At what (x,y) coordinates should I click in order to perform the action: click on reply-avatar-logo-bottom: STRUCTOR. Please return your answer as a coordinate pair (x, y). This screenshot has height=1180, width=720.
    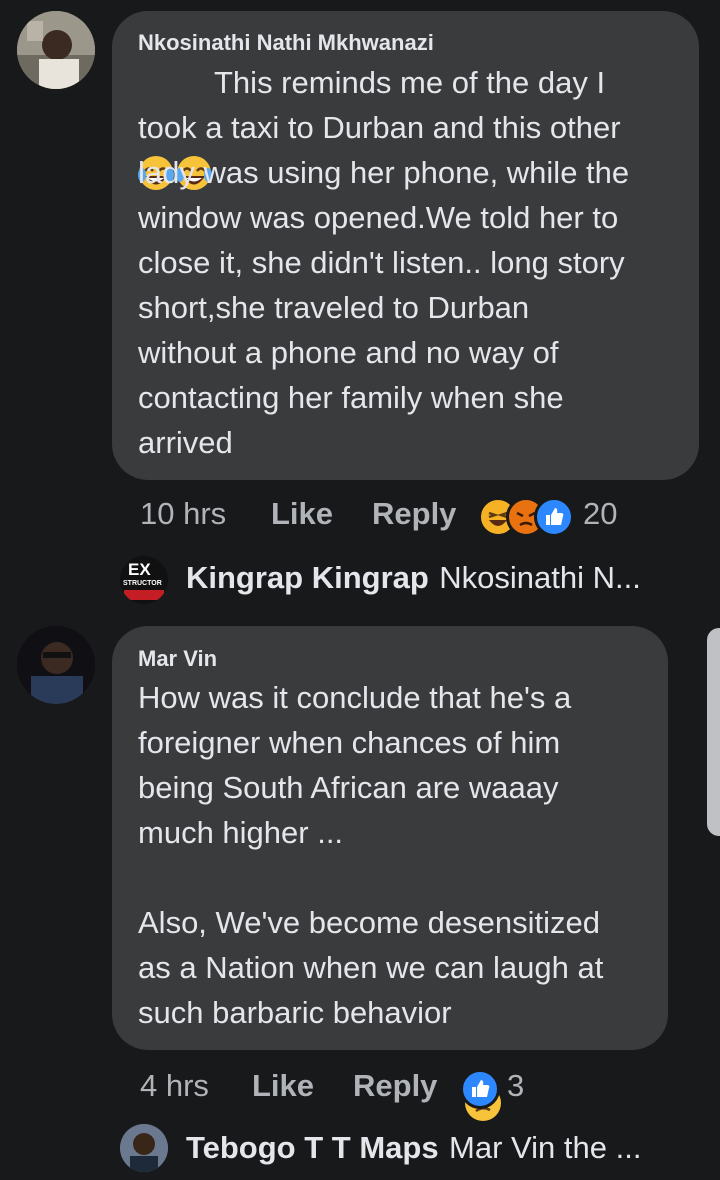
    Looking at the image, I should click on (142, 583).